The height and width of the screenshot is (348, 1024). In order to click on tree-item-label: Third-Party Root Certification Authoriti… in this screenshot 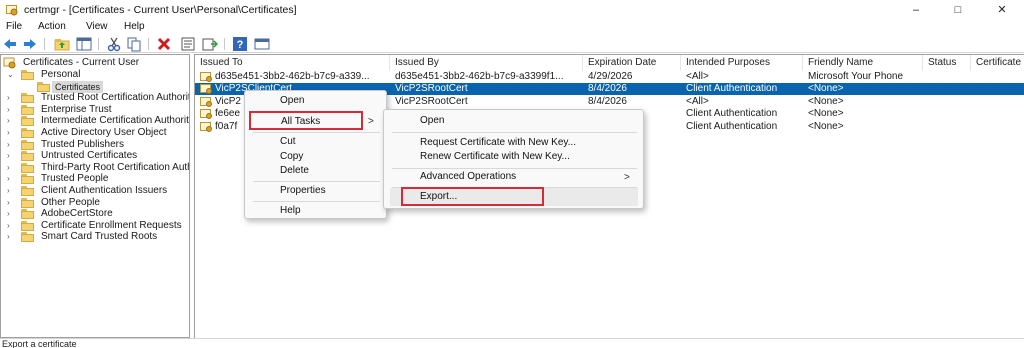, I will do `click(115, 167)`.